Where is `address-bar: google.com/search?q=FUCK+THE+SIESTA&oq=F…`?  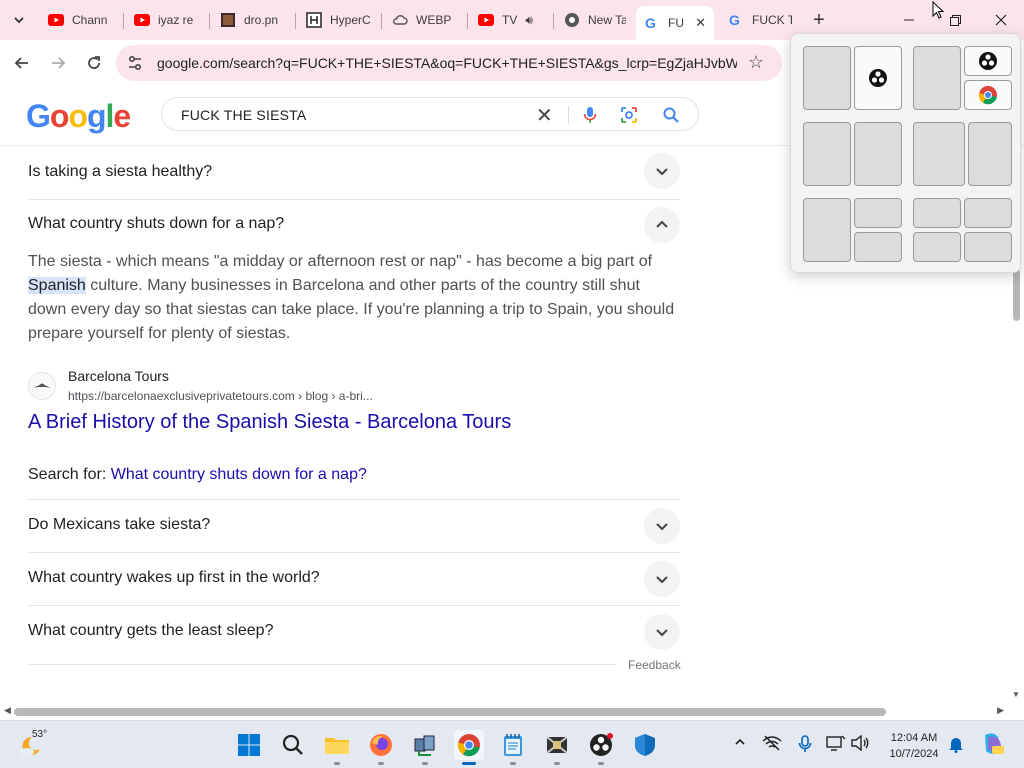 address-bar: google.com/search?q=FUCK+THE+SIESTA&oq=F… is located at coordinates (449, 63).